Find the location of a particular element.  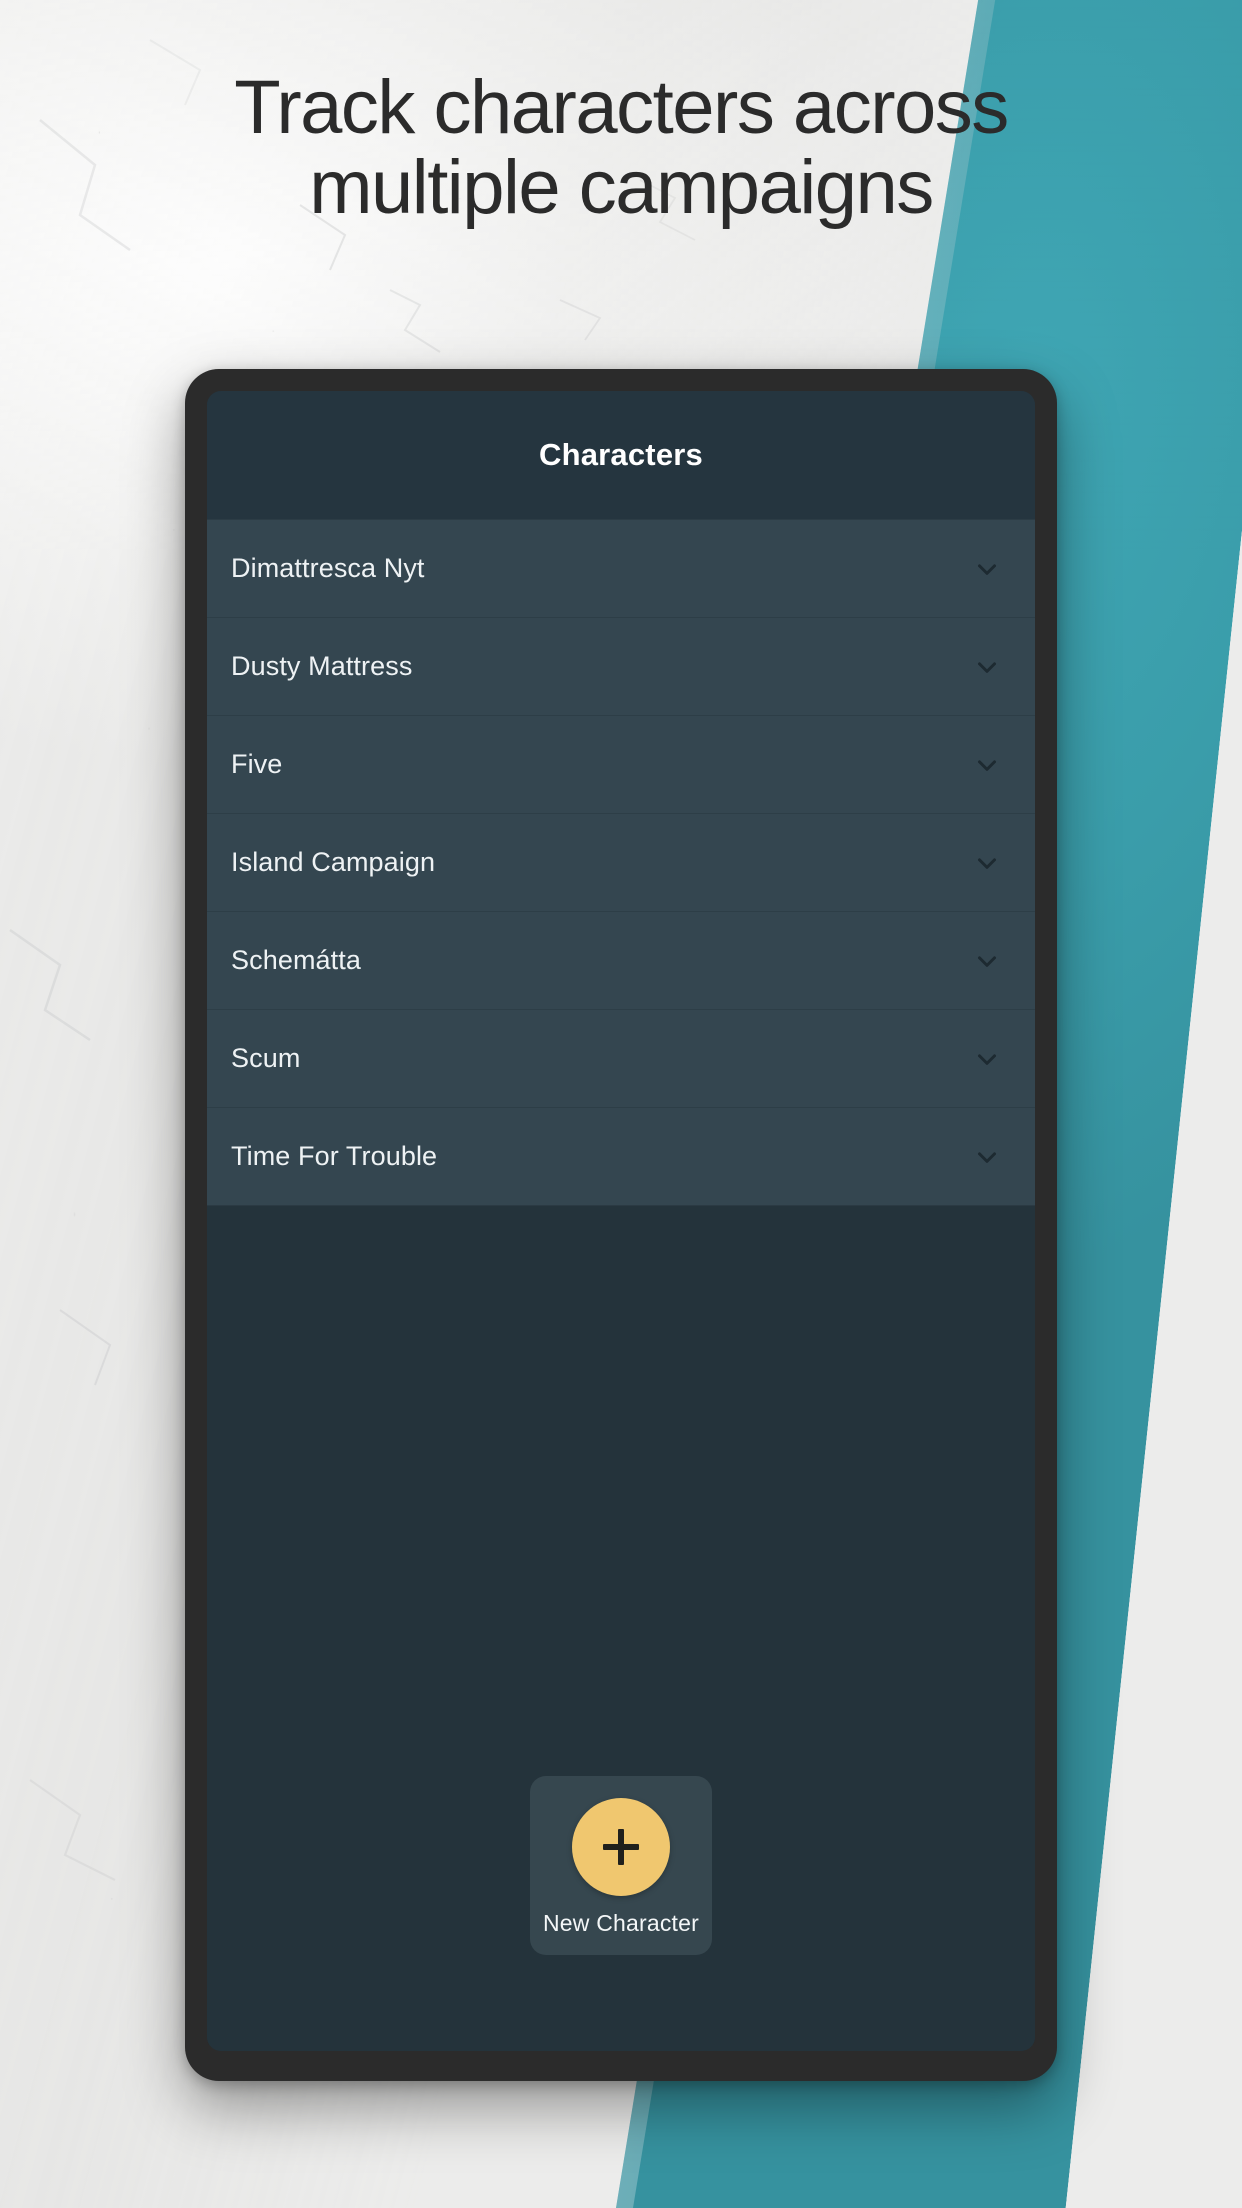

app-bar-title: Characters is located at coordinates (621, 454).